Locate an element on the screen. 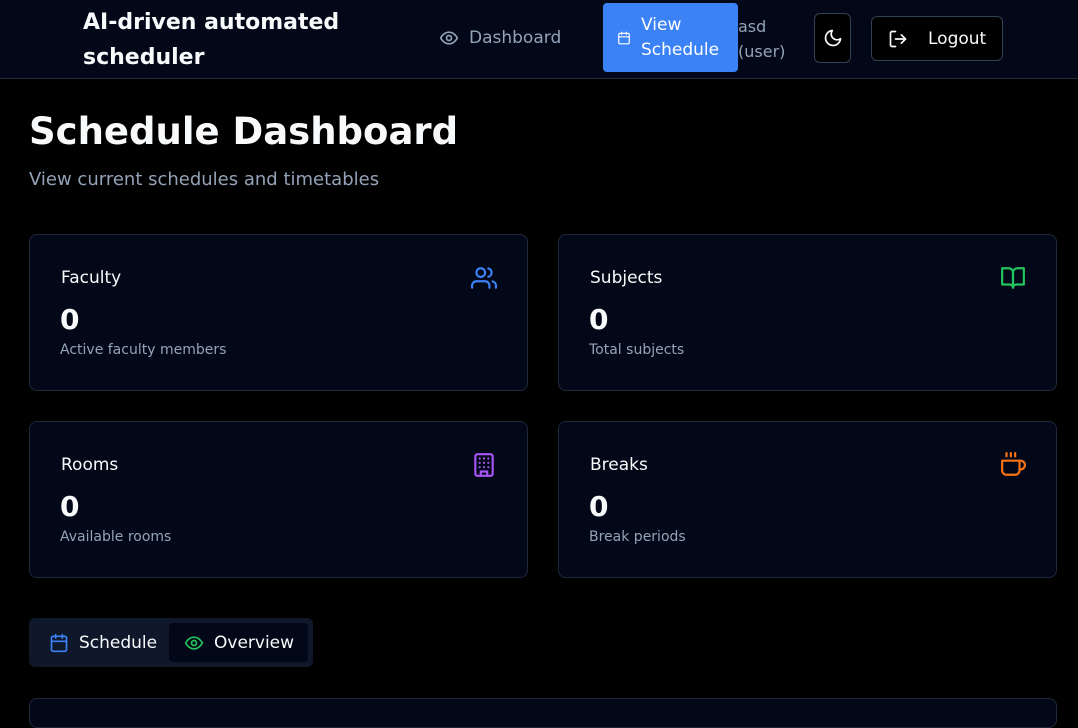  tab-content-panel is located at coordinates (543, 713).